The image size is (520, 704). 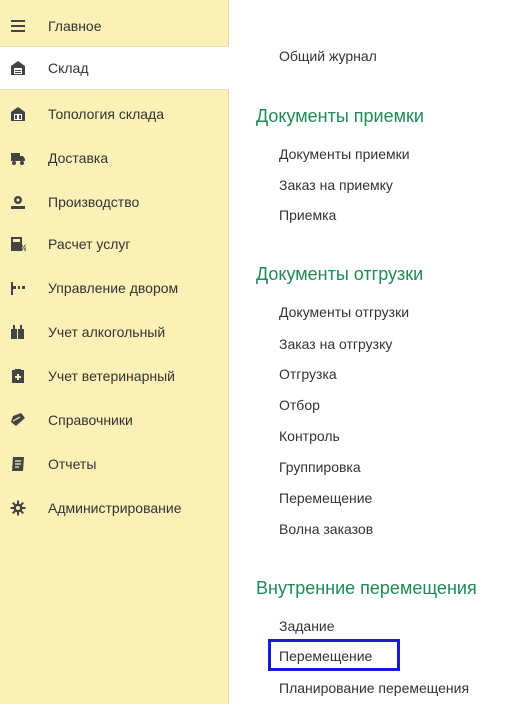 What do you see at coordinates (68, 68) in the screenshot?
I see `sidebar-item-label: Склад` at bounding box center [68, 68].